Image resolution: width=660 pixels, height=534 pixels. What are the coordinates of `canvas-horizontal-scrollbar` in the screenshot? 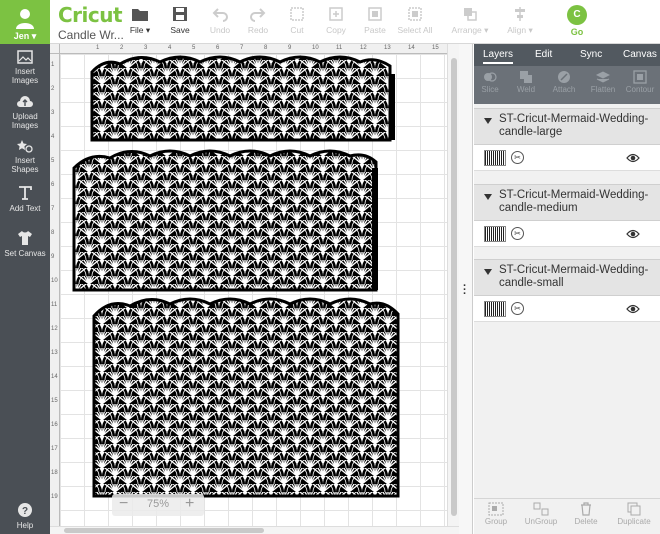 It's located at (255, 530).